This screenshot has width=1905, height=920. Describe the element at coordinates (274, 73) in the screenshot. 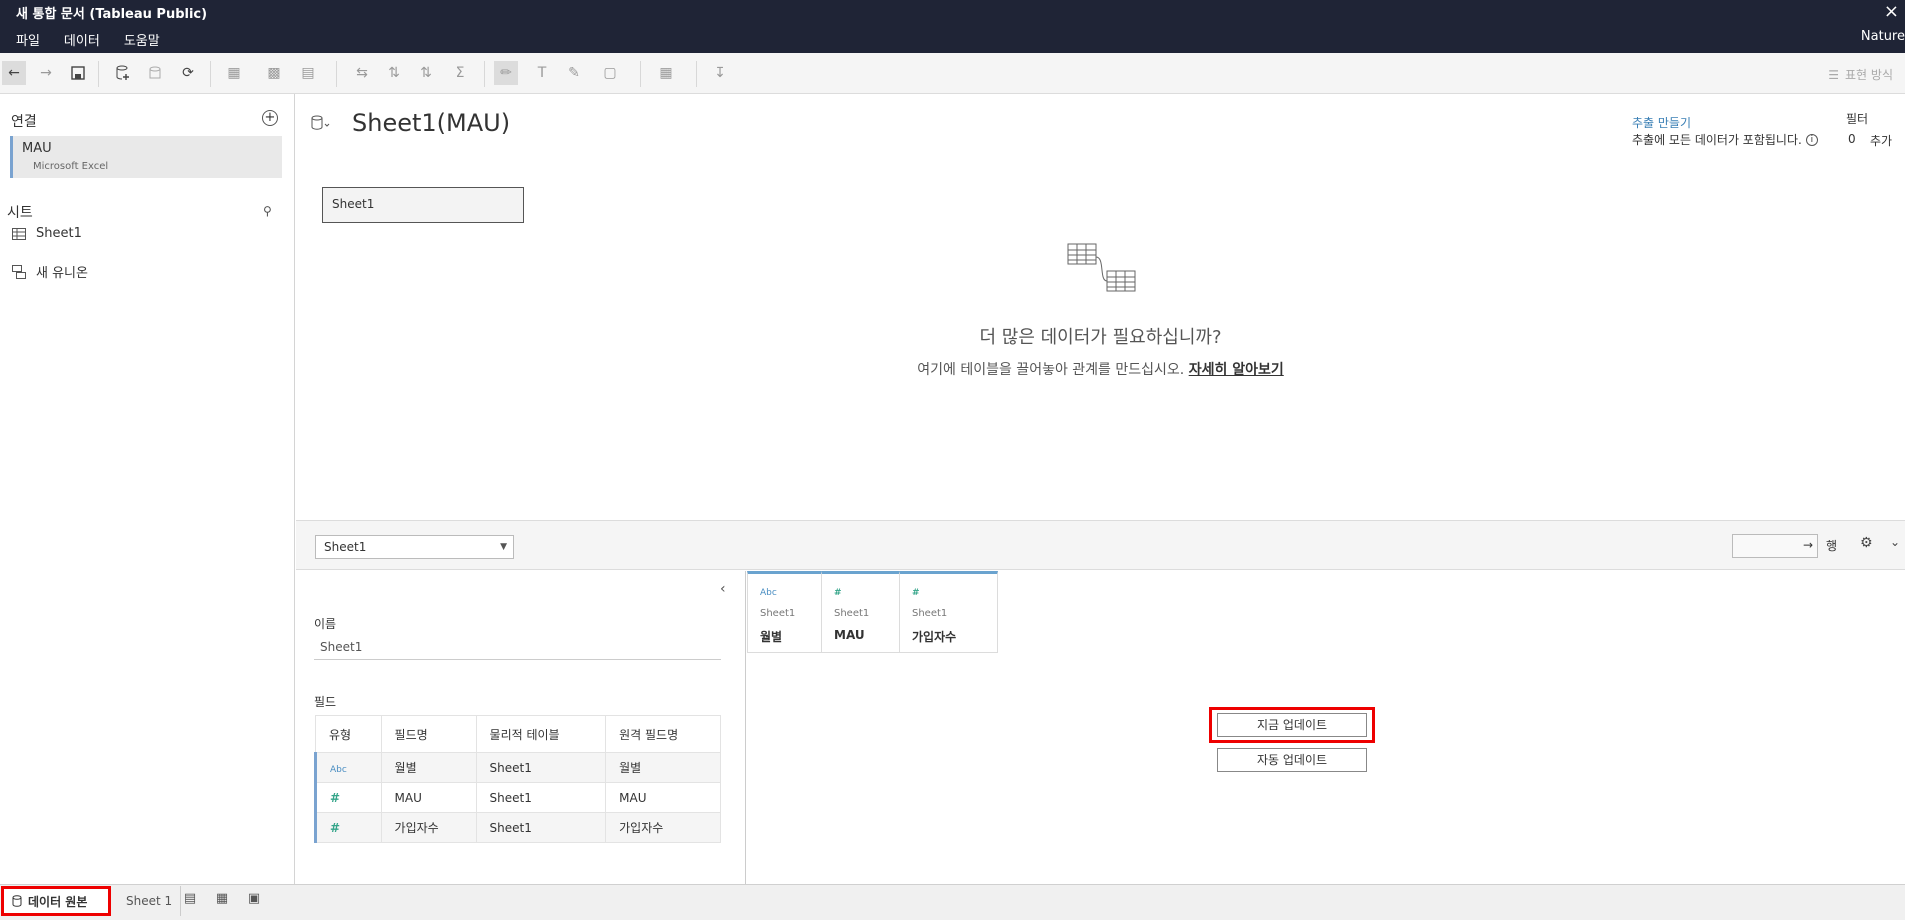

I see `duplicate-icon: ▩` at that location.